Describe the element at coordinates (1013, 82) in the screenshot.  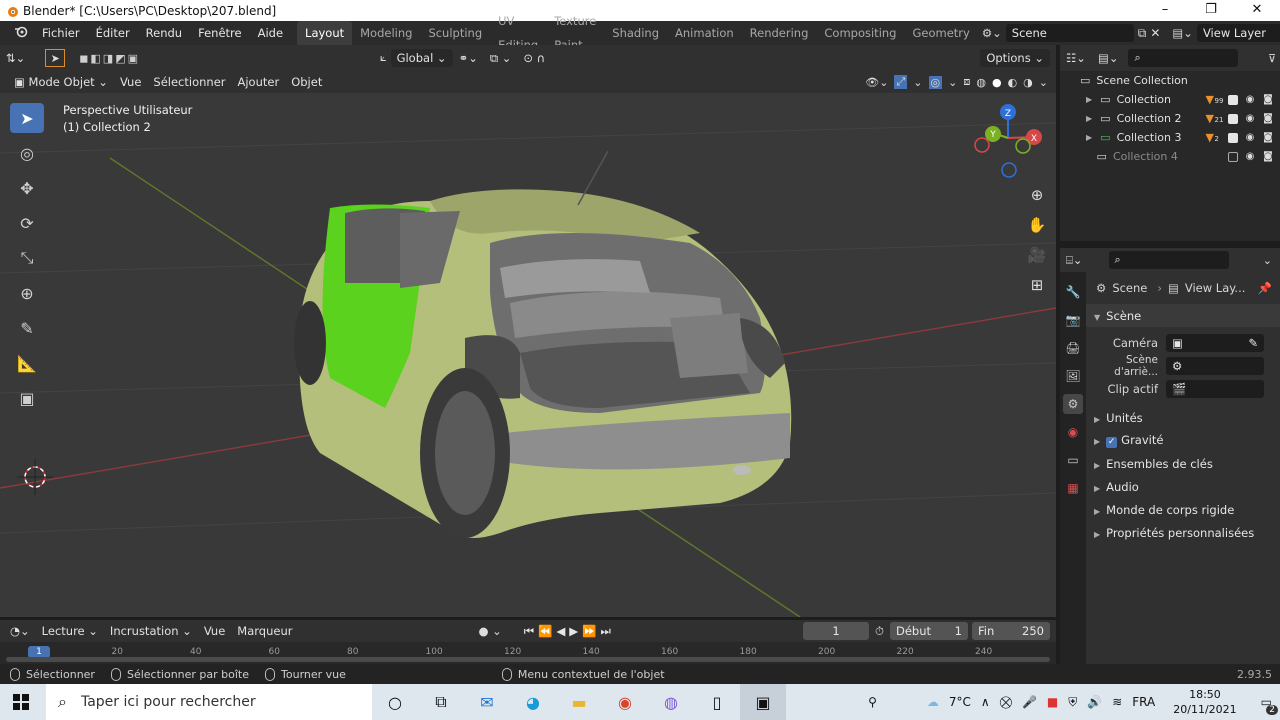
I see `material-shading-icon: ◐` at that location.